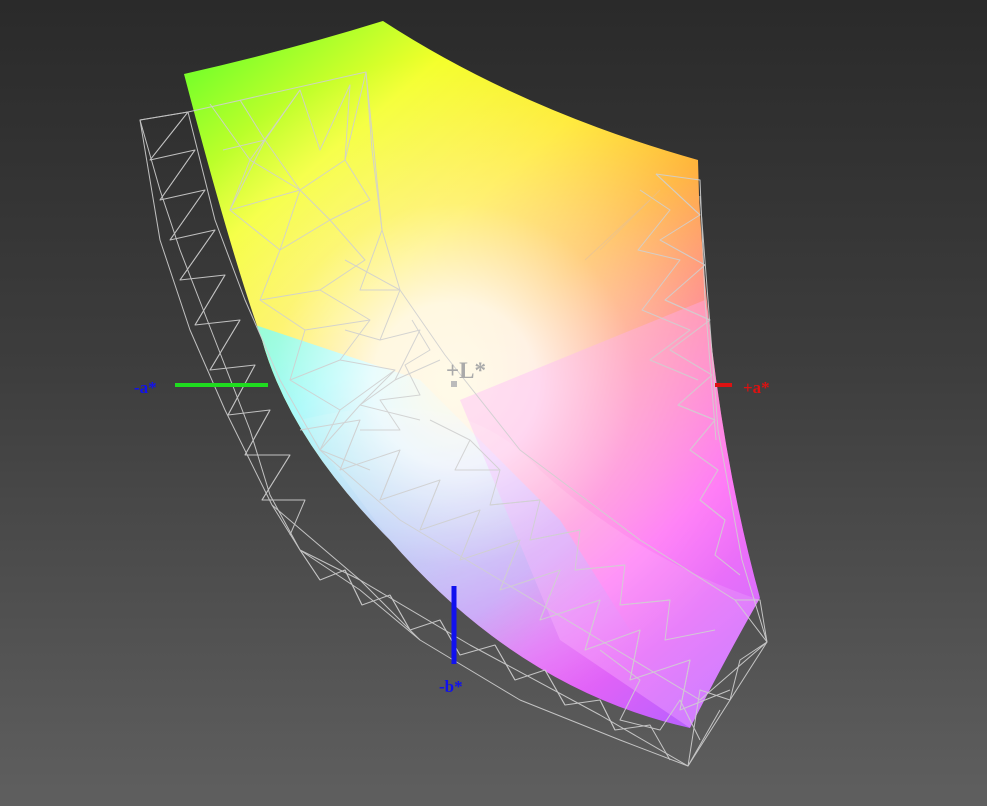 This screenshot has width=987, height=806. Describe the element at coordinates (145, 387) in the screenshot. I see `neg-a-axis-label: -a*` at that location.